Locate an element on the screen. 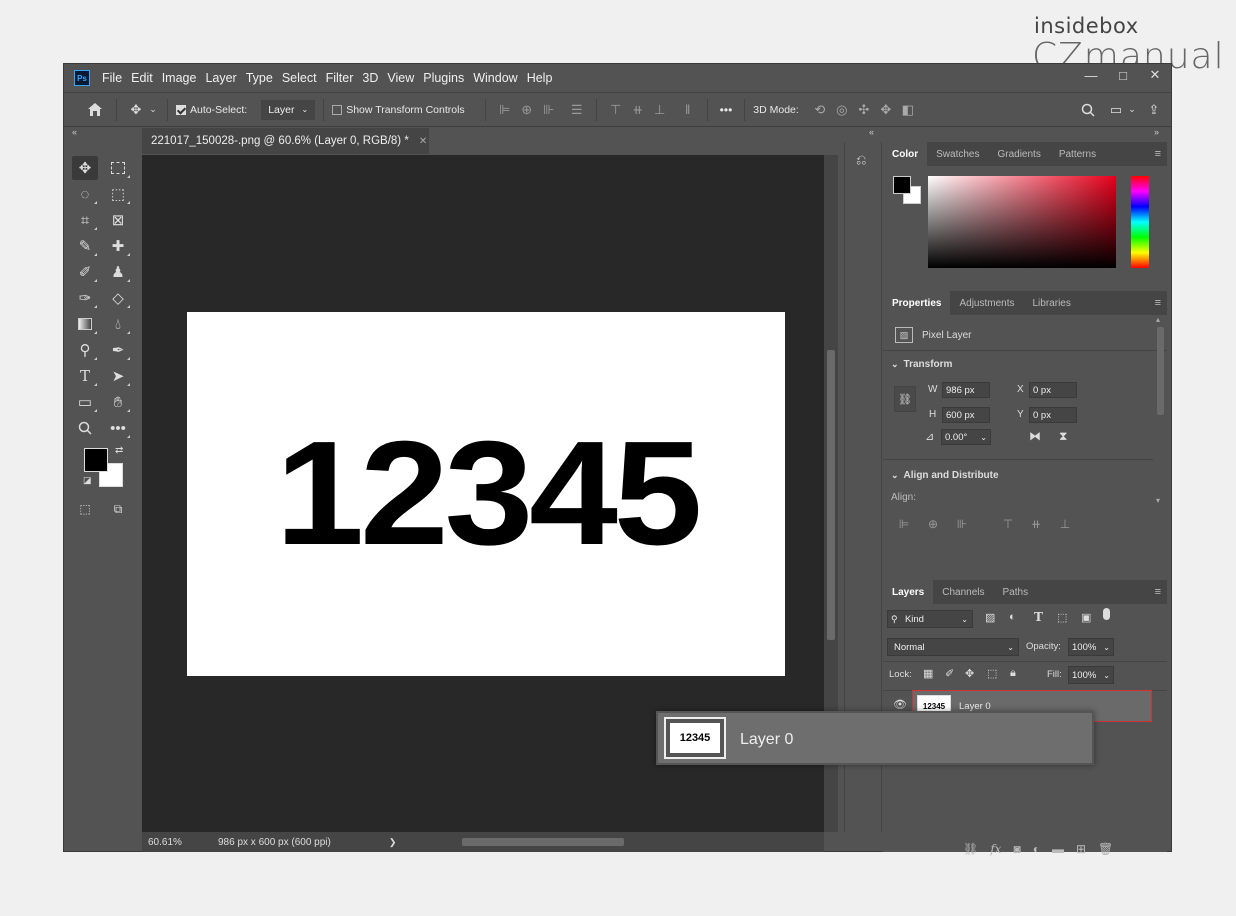 This screenshot has height=916, width=1236. marquee-tool-icon is located at coordinates (118, 168).